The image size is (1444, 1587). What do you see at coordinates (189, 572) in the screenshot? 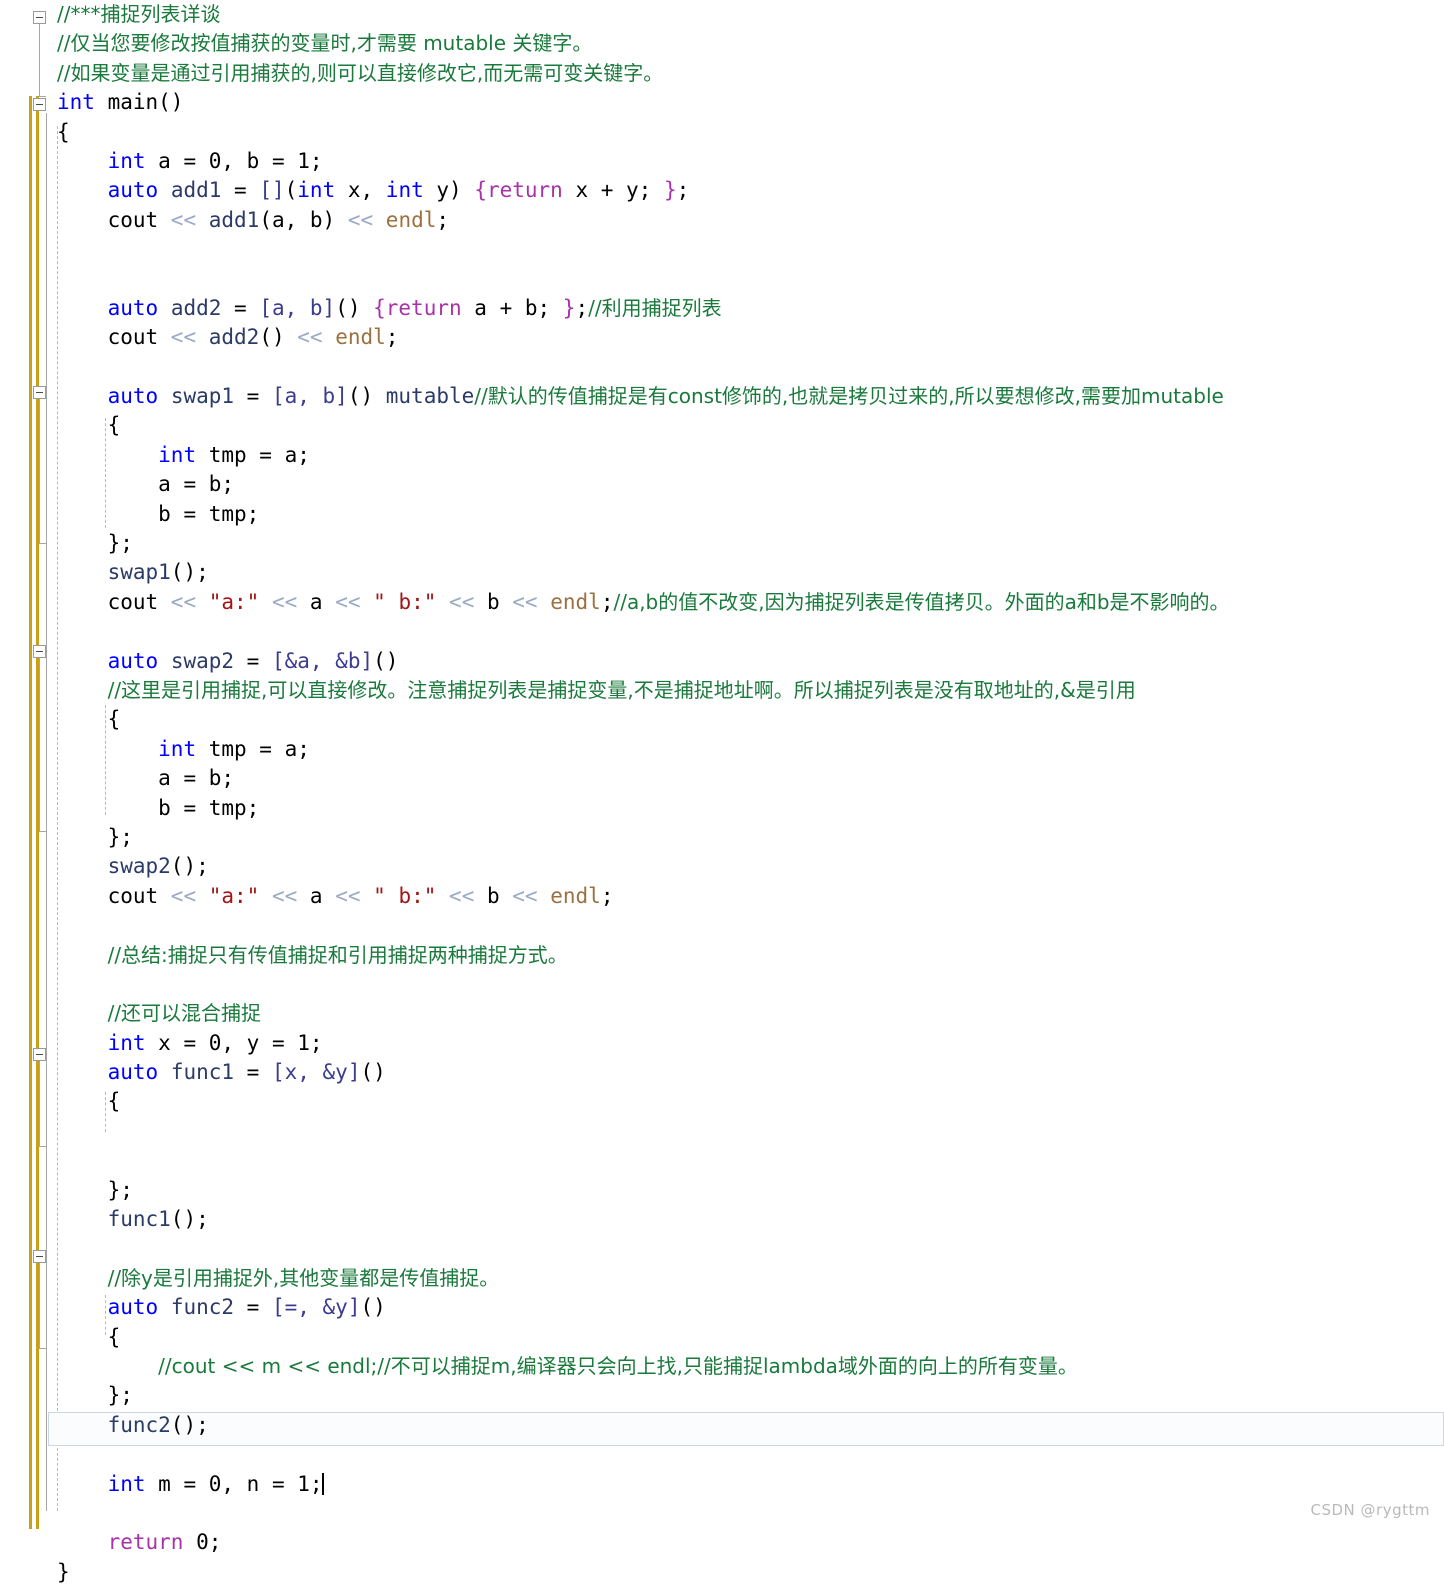
I see `token-pln: ();` at bounding box center [189, 572].